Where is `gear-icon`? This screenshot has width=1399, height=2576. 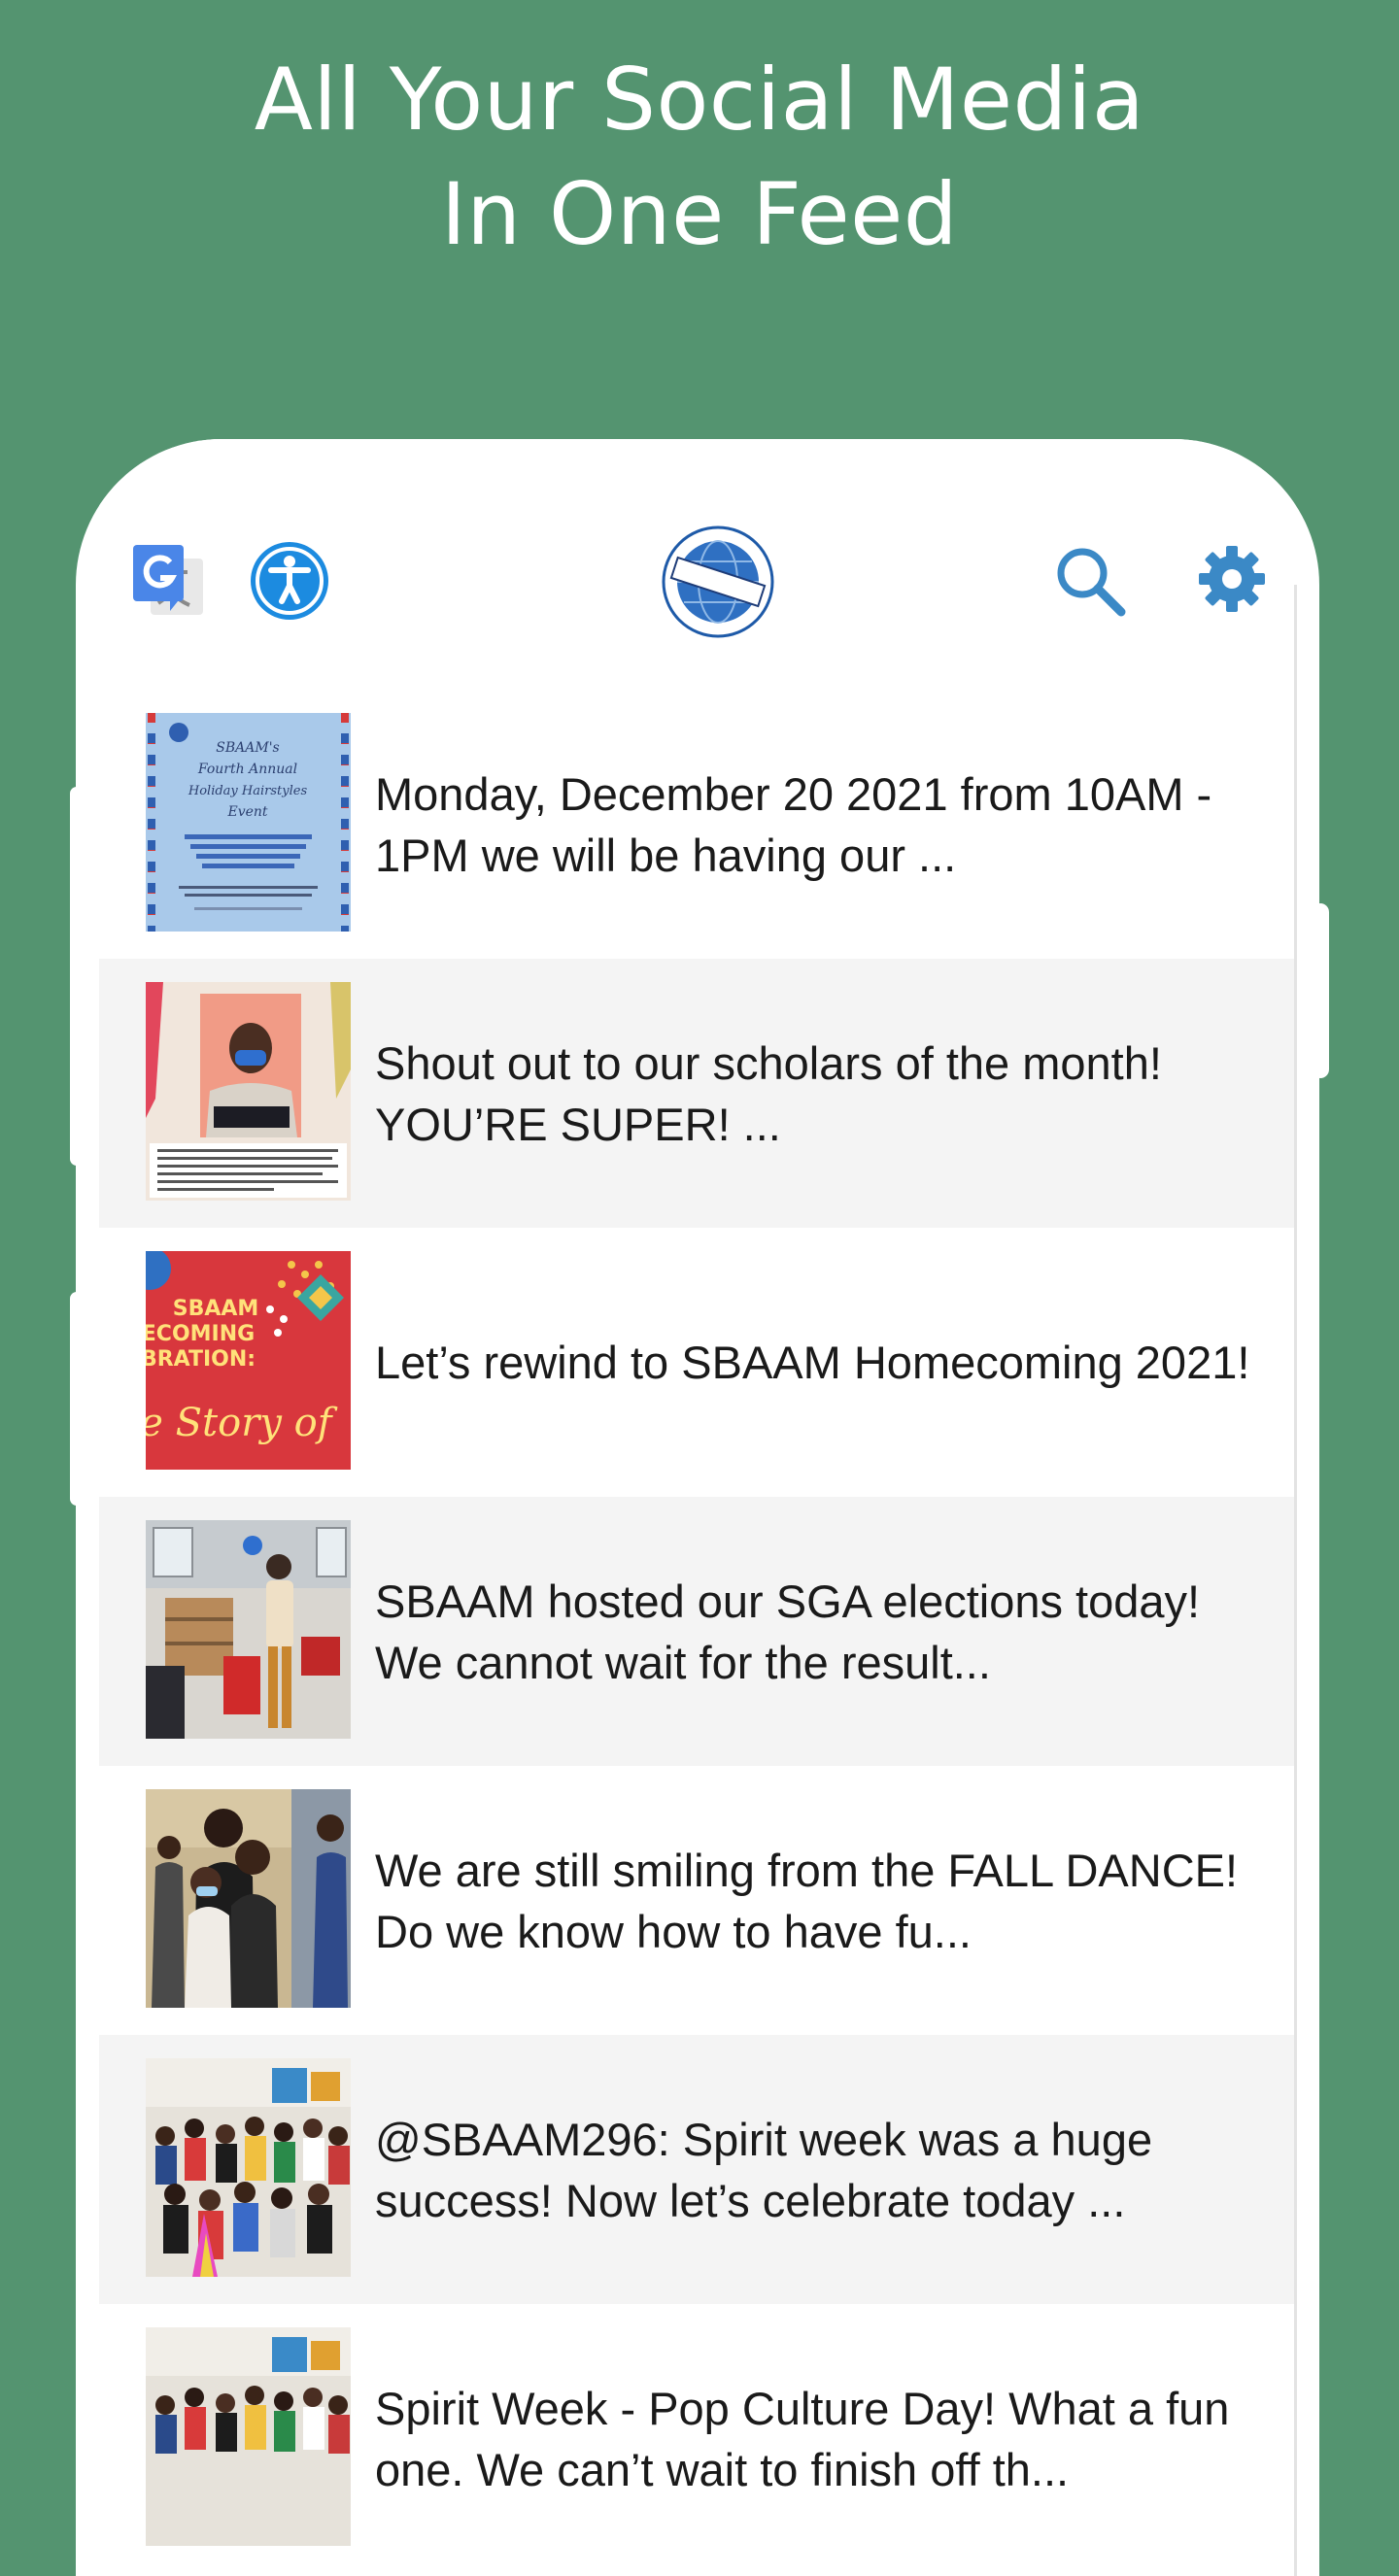
gear-icon is located at coordinates (1232, 579).